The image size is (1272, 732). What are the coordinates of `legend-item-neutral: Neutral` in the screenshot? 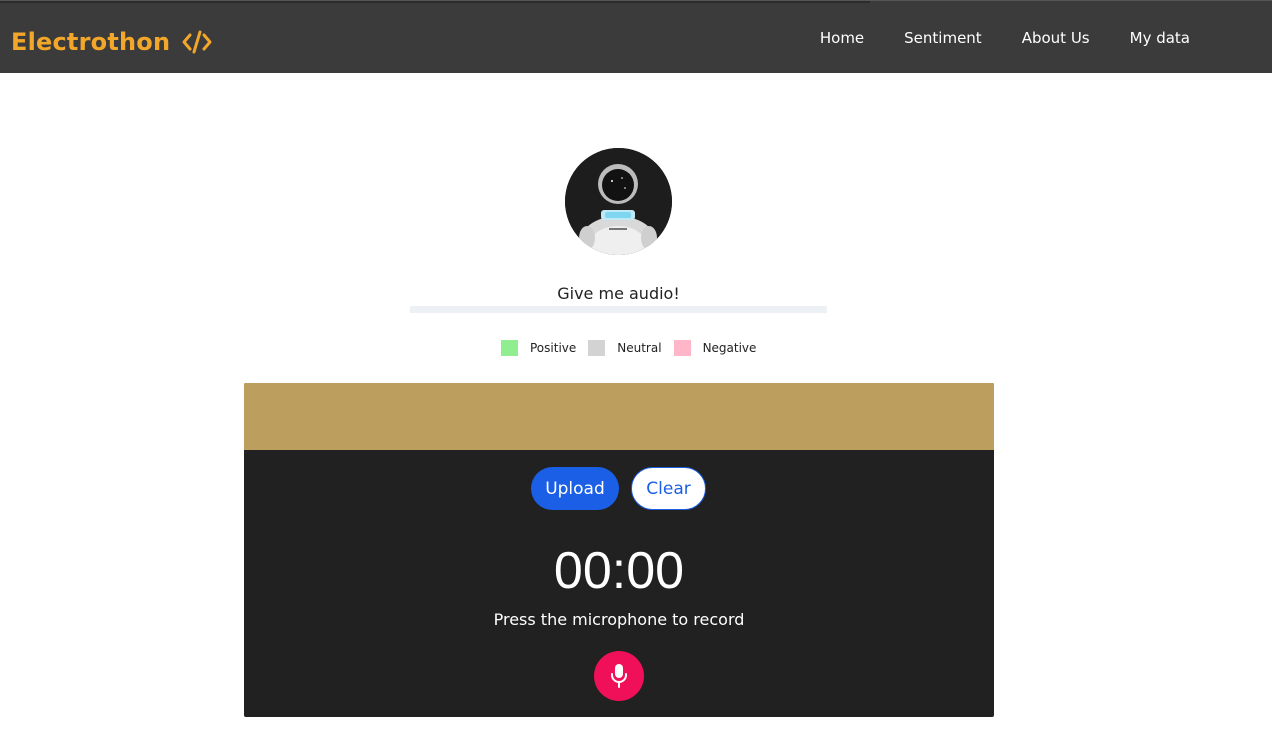 It's located at (625, 348).